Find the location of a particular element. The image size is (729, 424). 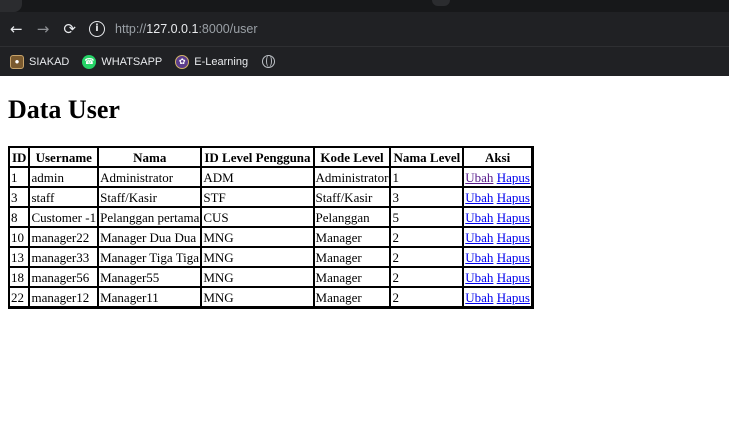

globe-icon is located at coordinates (269, 61).